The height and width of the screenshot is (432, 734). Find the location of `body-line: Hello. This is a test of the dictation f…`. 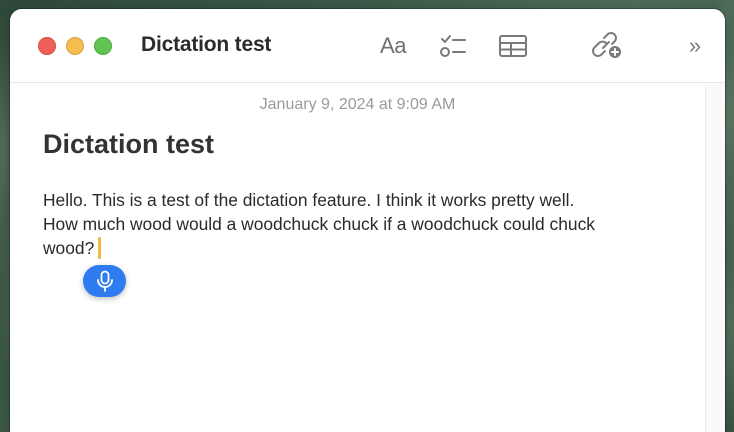

body-line: Hello. This is a test of the dictation f… is located at coordinates (309, 200).